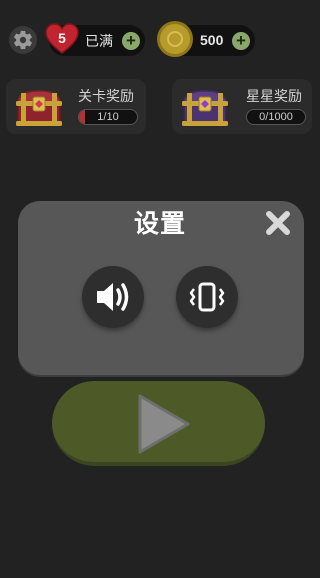 This screenshot has width=320, height=578. Describe the element at coordinates (106, 97) in the screenshot. I see `level-reward-title: 关卡奖励` at that location.